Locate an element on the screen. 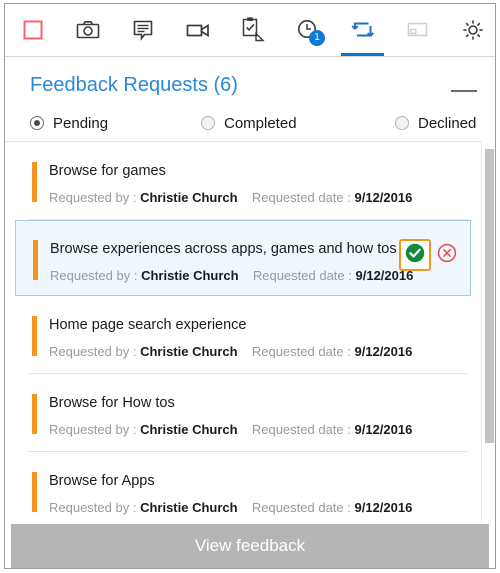 This screenshot has height=573, width=500. radio-declined: Declined is located at coordinates (435, 123).